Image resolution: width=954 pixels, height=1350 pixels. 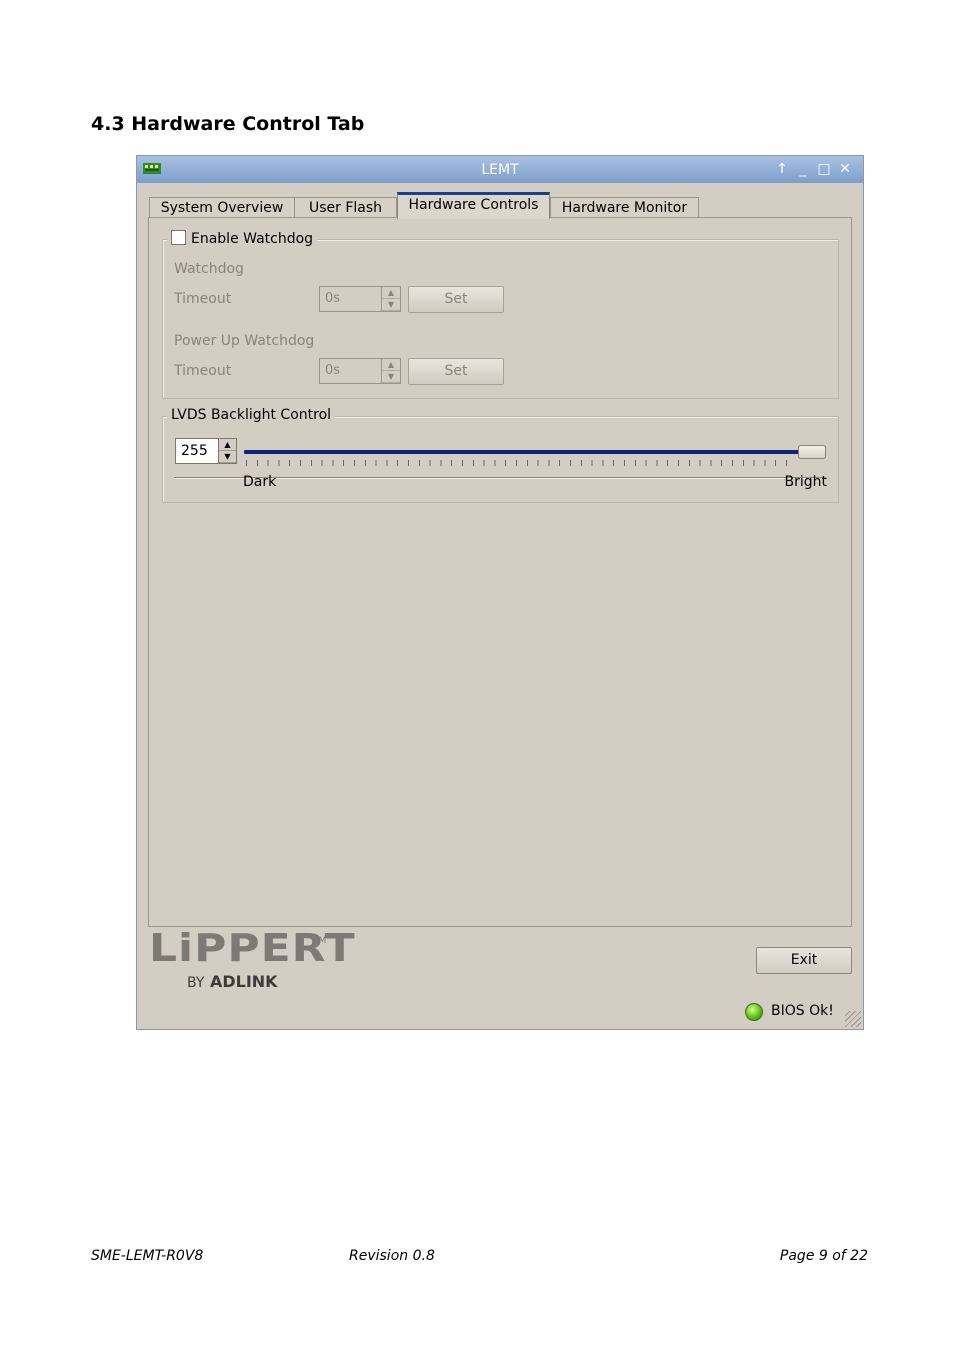 I want to click on power-up-timeout-spinbox: 0s ▲ ▼, so click(x=360, y=371).